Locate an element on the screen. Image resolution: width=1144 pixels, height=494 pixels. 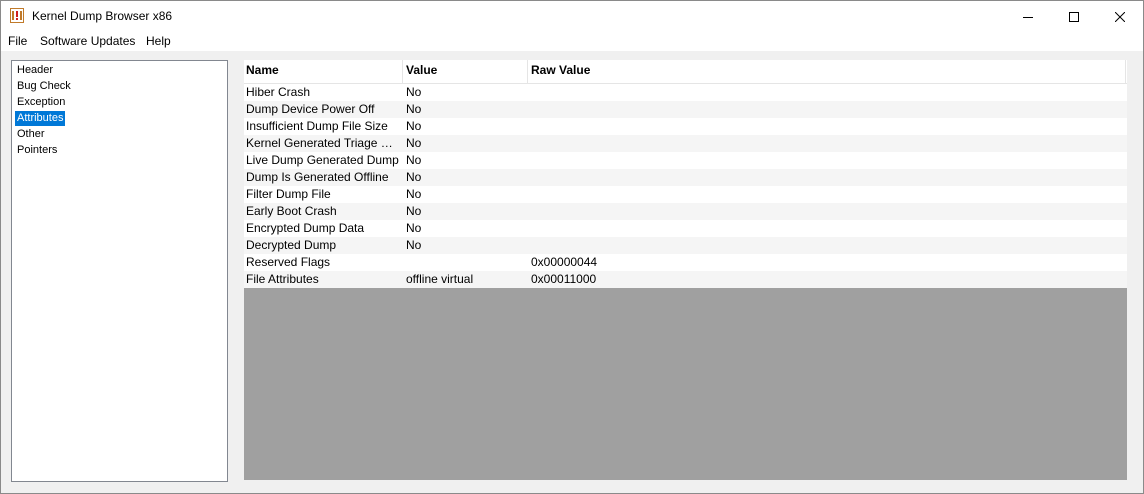
table-row: Encrypted Dump Data No is located at coordinates (685, 228).